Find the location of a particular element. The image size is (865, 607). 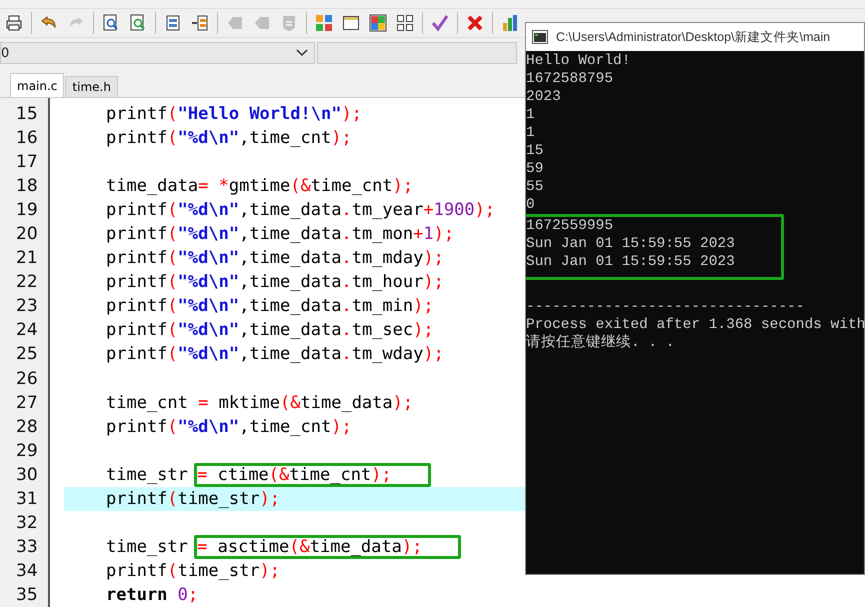

line-number: 29 is located at coordinates (27, 451).